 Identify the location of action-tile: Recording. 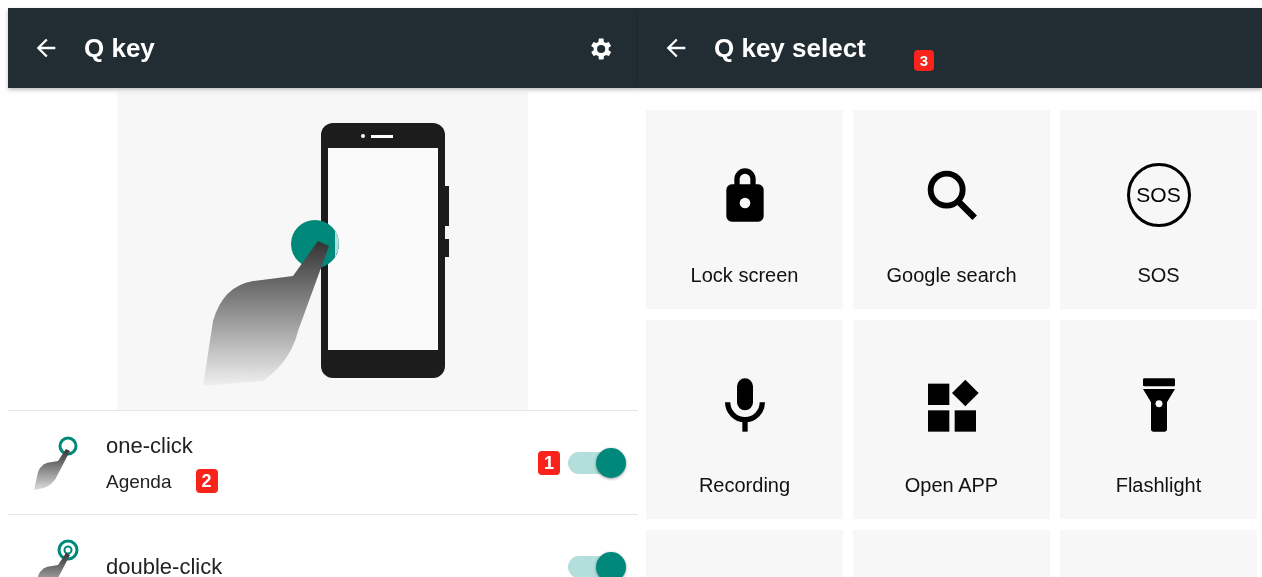
(744, 419).